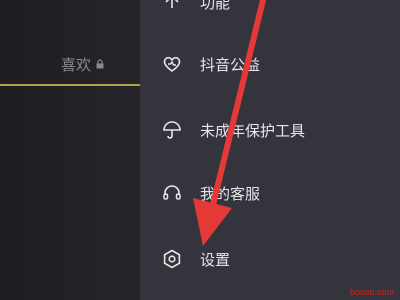 This screenshot has height=300, width=400. I want to click on gear-hexagon-icon, so click(172, 259).